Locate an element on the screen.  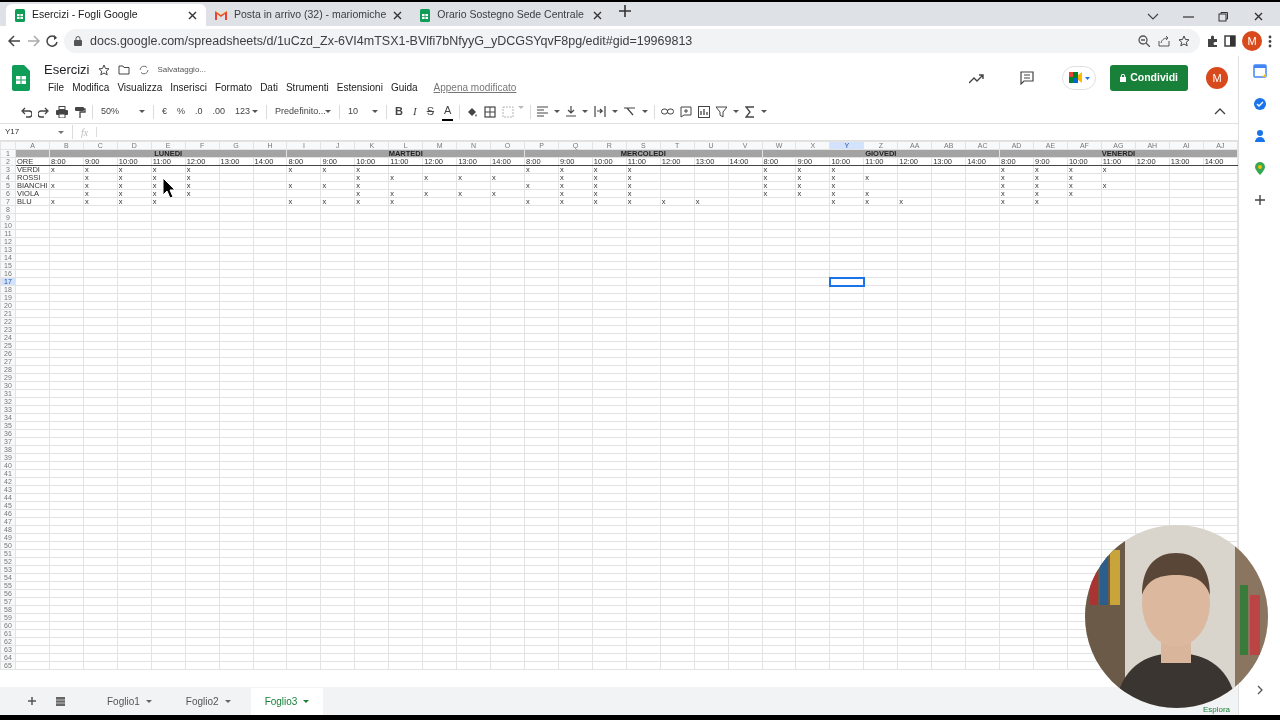
sync-icon is located at coordinates (143, 69).